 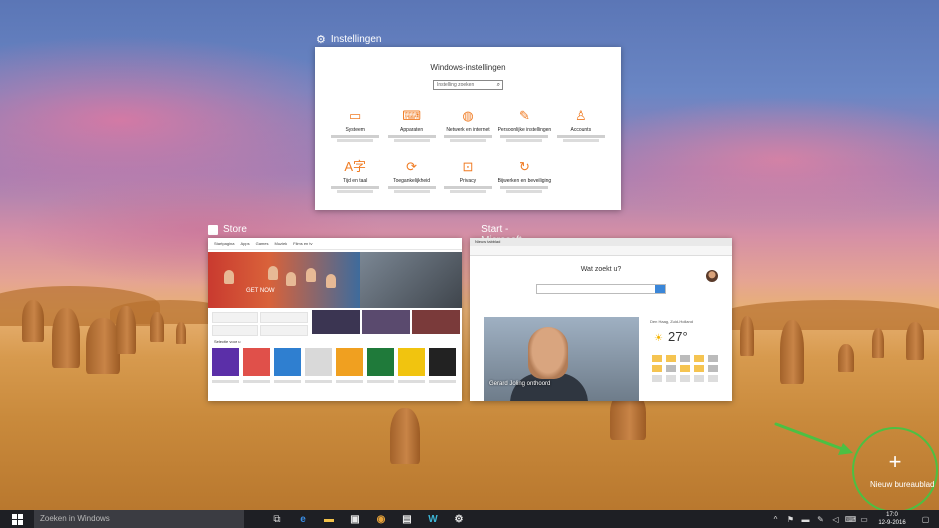 I want to click on search-go-button, so click(x=660, y=289).